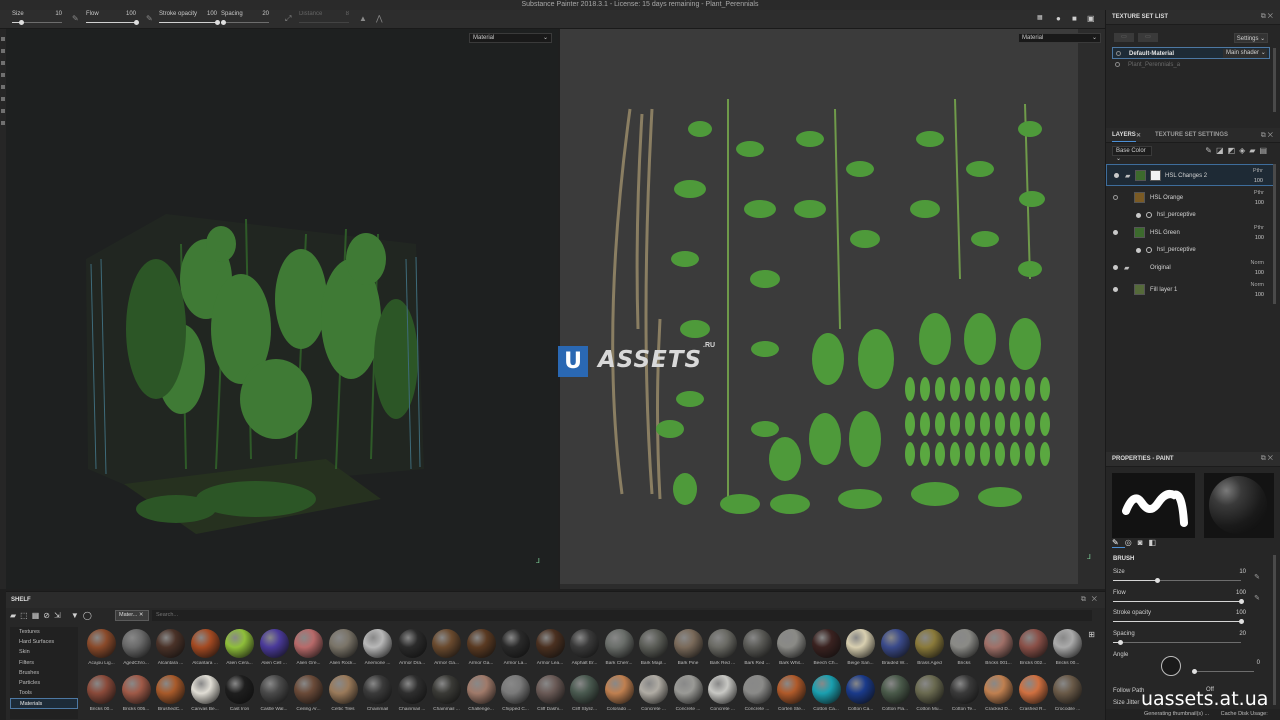  I want to click on camera-icon: ■, so click(1074, 18).